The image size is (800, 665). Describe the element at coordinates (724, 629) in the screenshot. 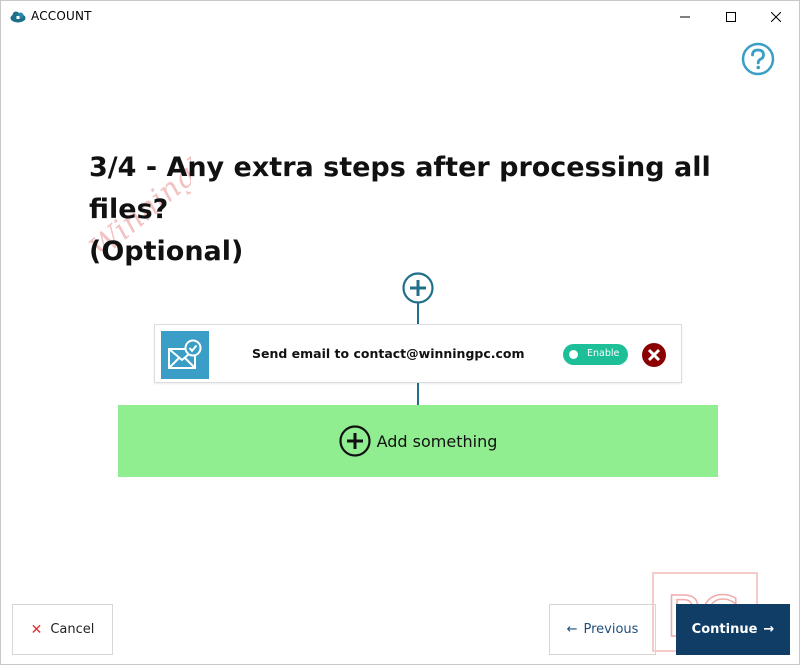

I see `continue-label: Continue` at that location.